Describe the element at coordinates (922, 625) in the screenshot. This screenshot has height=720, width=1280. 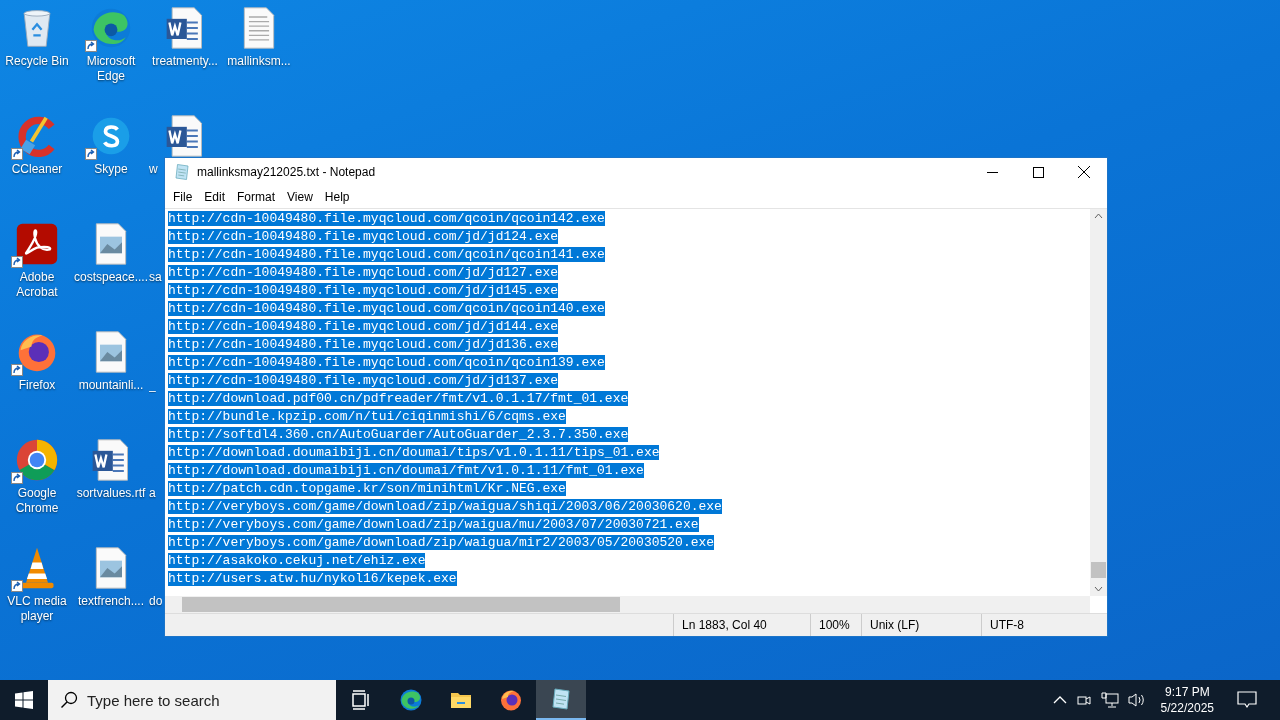
I see `status-text: Unix (LF)` at that location.